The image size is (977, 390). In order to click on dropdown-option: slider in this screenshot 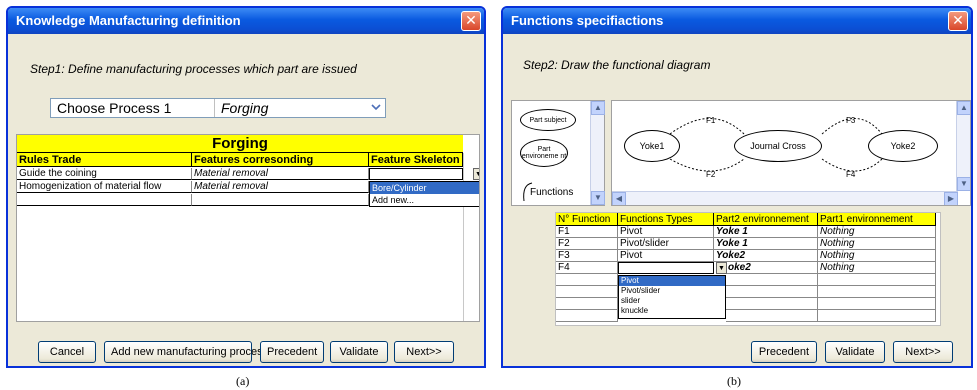, I will do `click(672, 301)`.